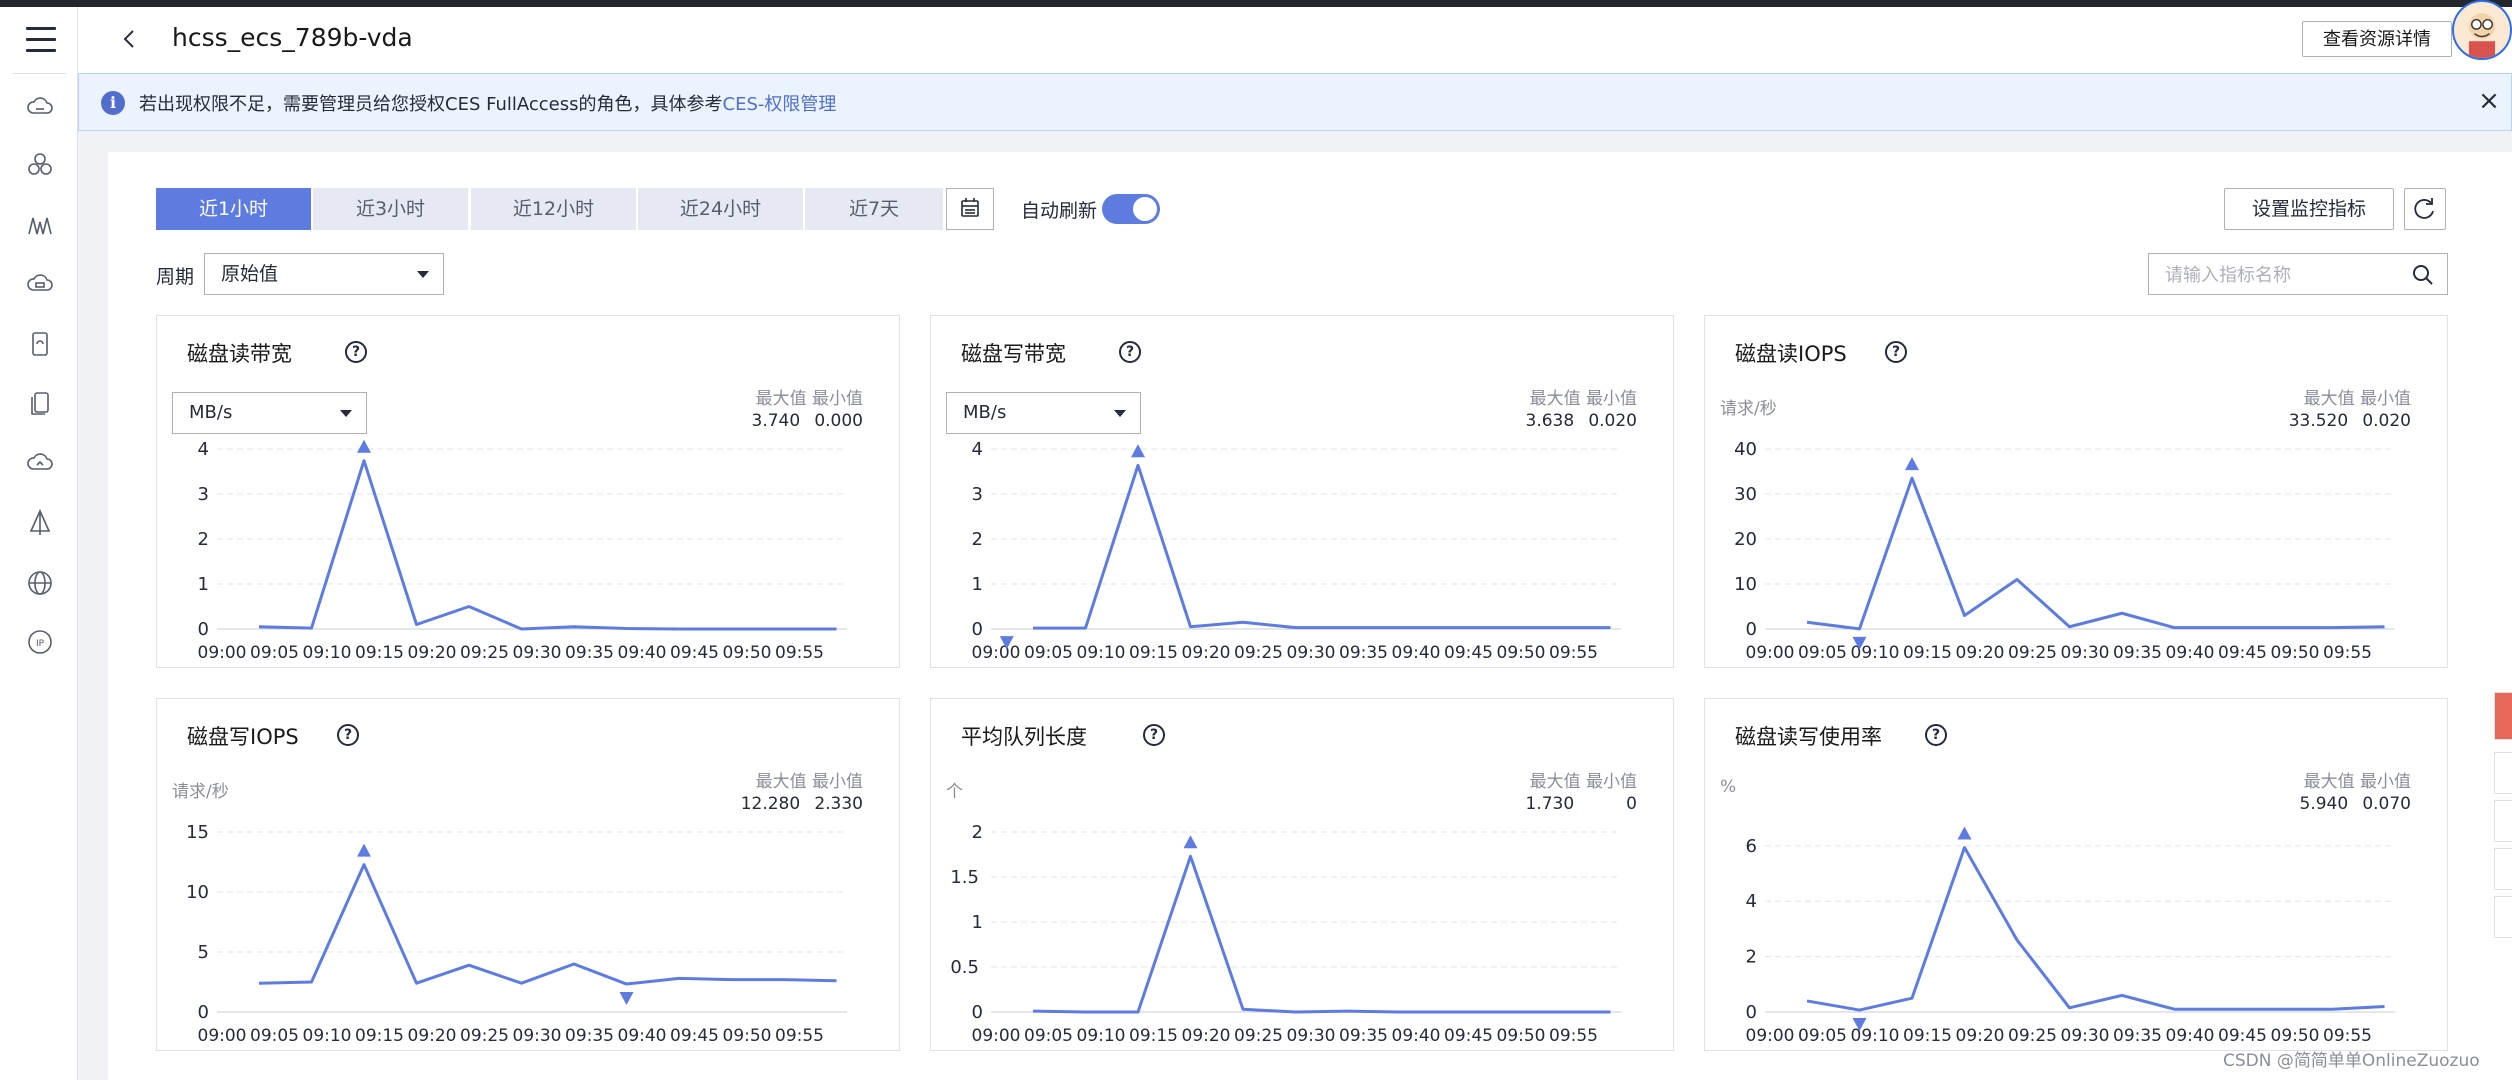  What do you see at coordinates (2283, 275) in the screenshot?
I see `metric-search-input` at bounding box center [2283, 275].